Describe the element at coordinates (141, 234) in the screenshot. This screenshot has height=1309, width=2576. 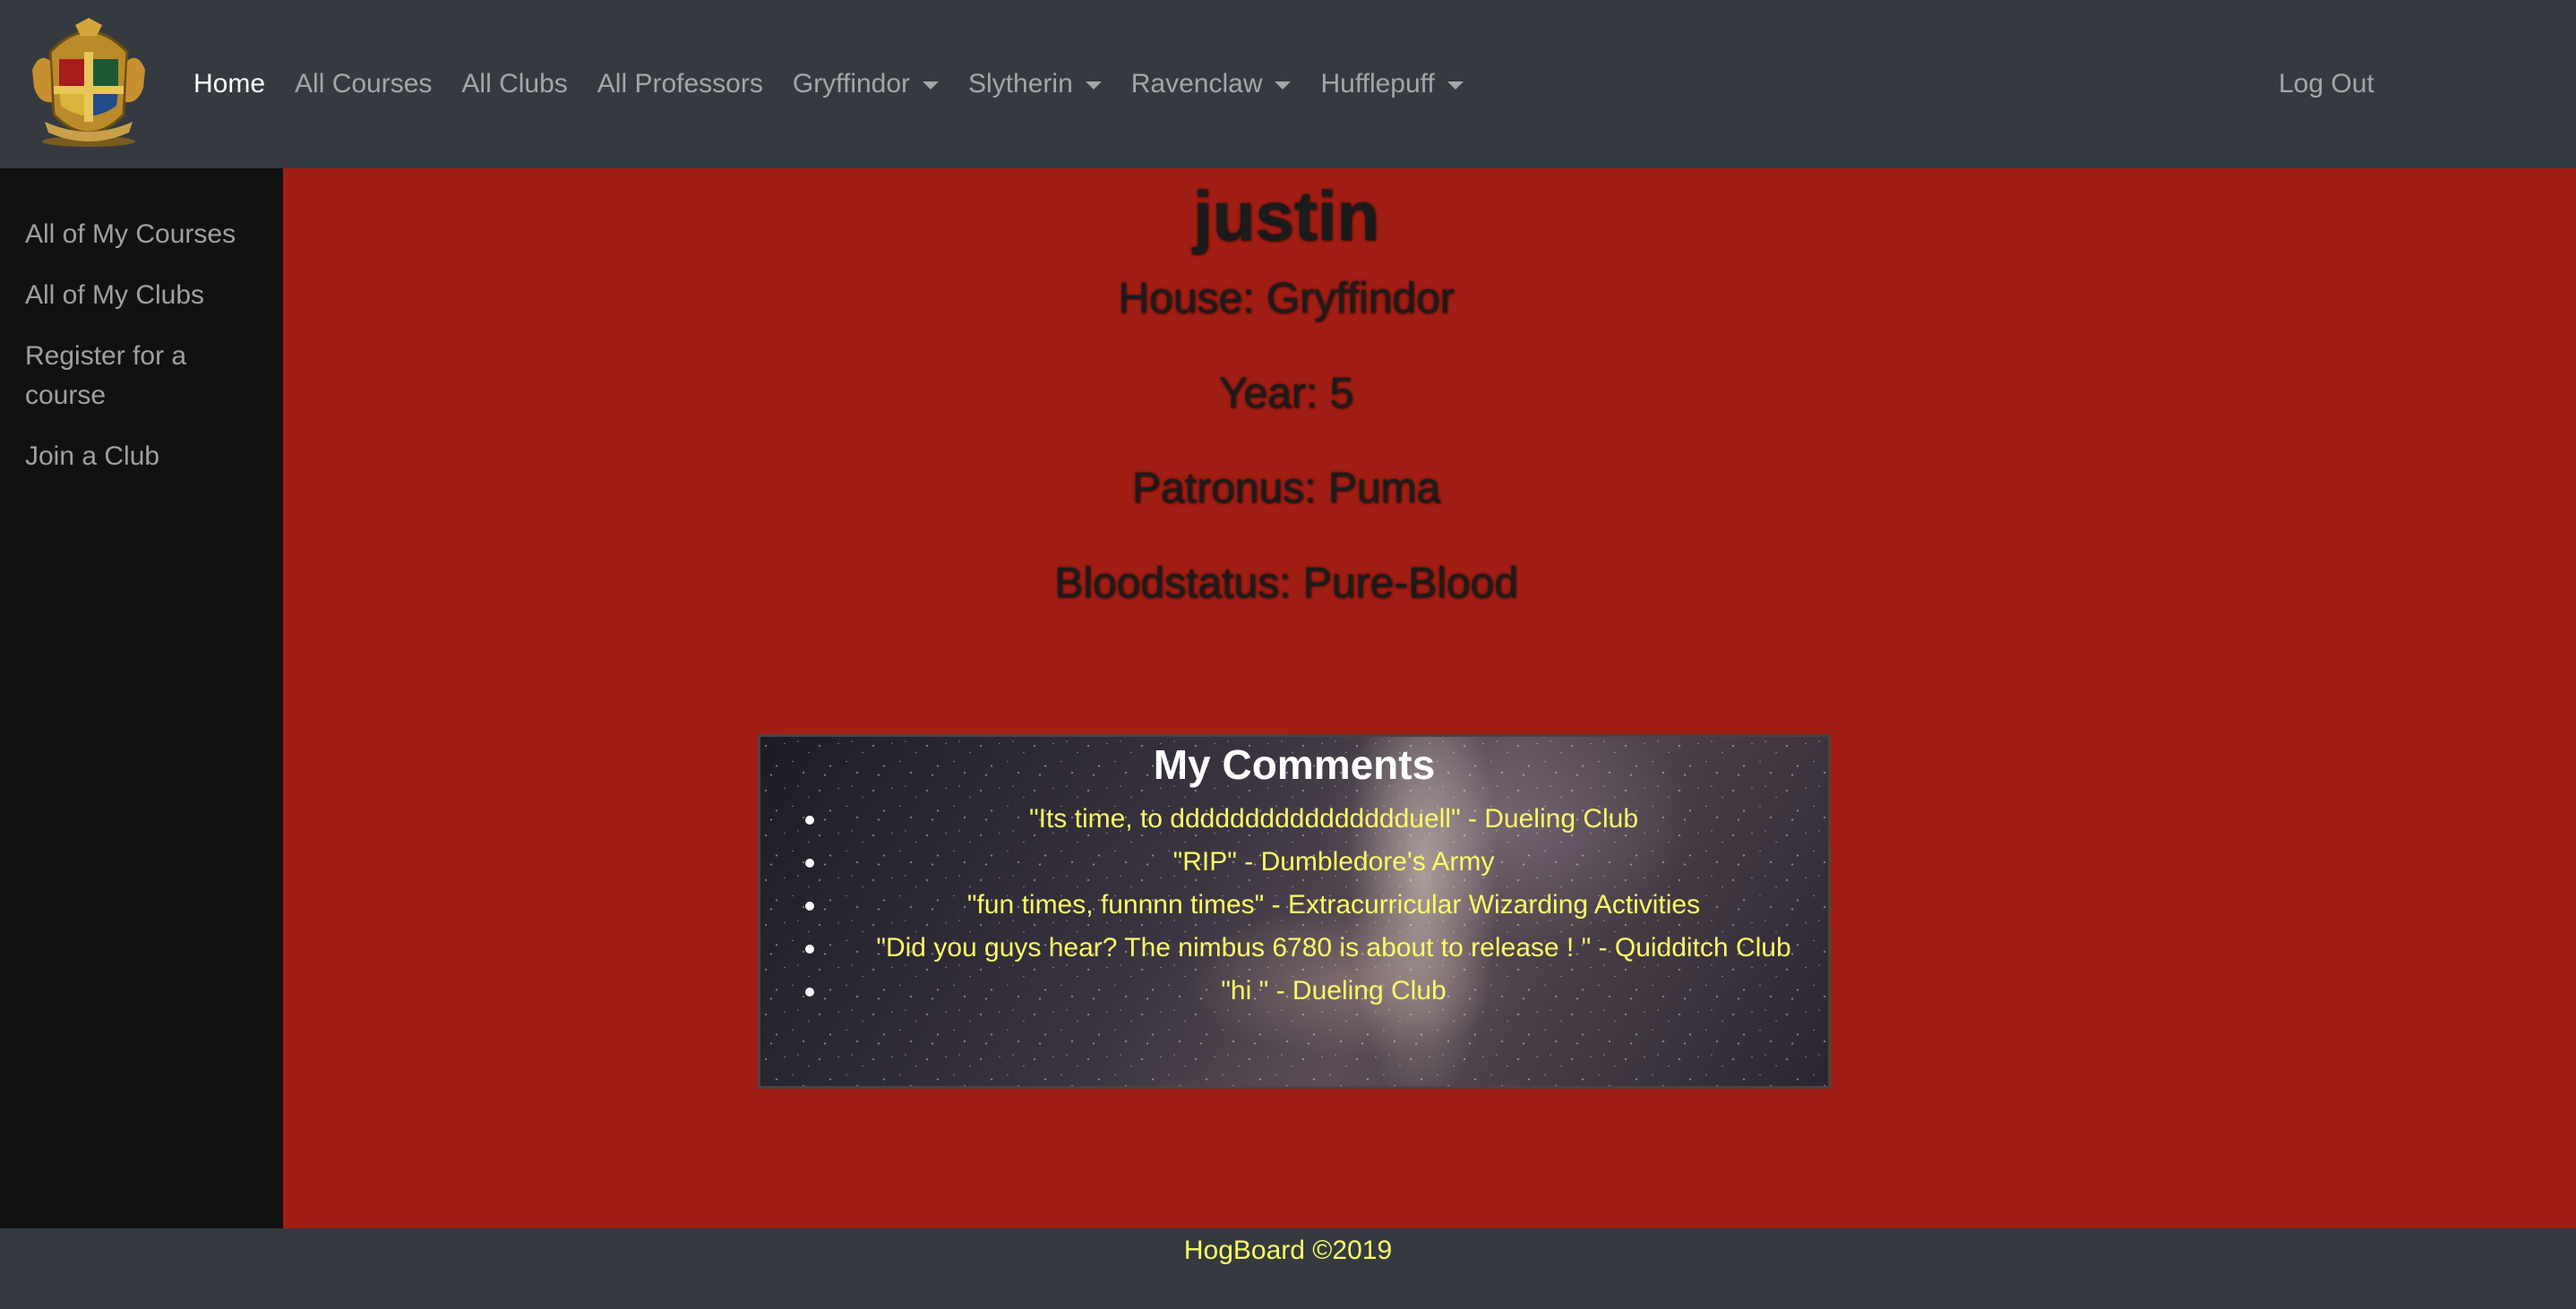
I see `sidebar-item-my-courses: All of My Courses` at that location.